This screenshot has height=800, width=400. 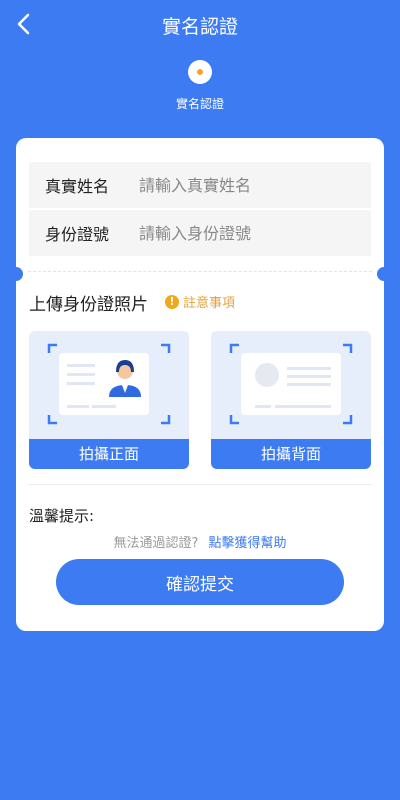 I want to click on notice-link: ! 註意事項, so click(x=200, y=301).